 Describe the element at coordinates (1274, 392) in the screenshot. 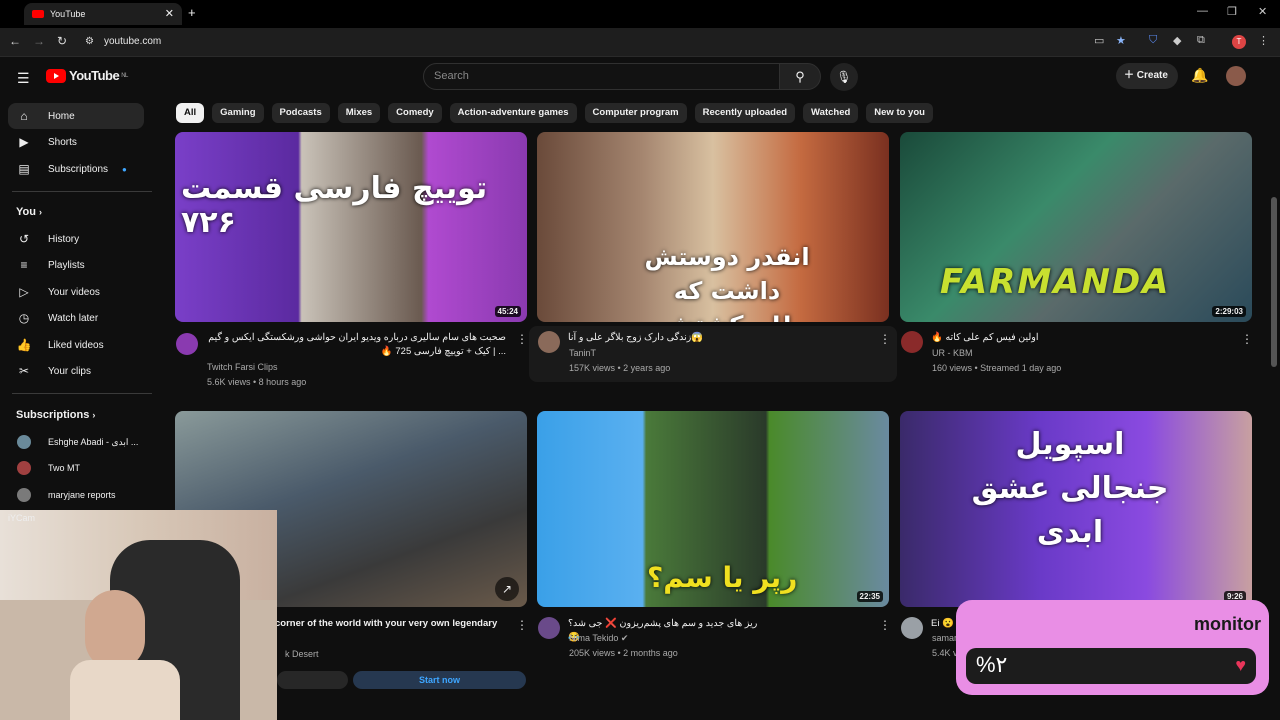

I see `page-scrollbar` at that location.